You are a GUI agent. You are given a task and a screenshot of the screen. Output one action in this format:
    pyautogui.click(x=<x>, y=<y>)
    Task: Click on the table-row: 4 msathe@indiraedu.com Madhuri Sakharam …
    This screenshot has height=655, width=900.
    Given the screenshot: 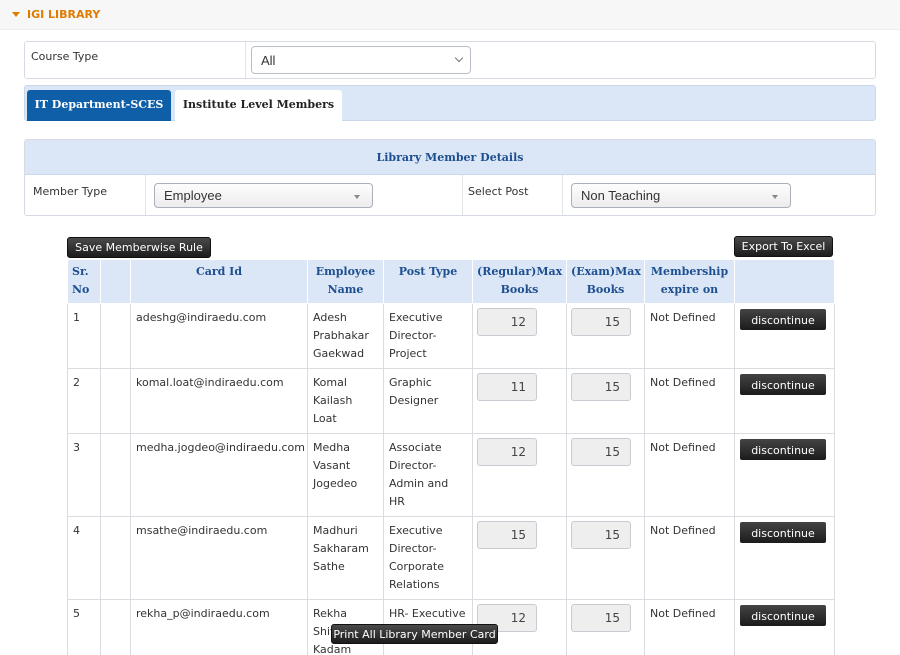 What is the action you would take?
    pyautogui.click(x=451, y=558)
    